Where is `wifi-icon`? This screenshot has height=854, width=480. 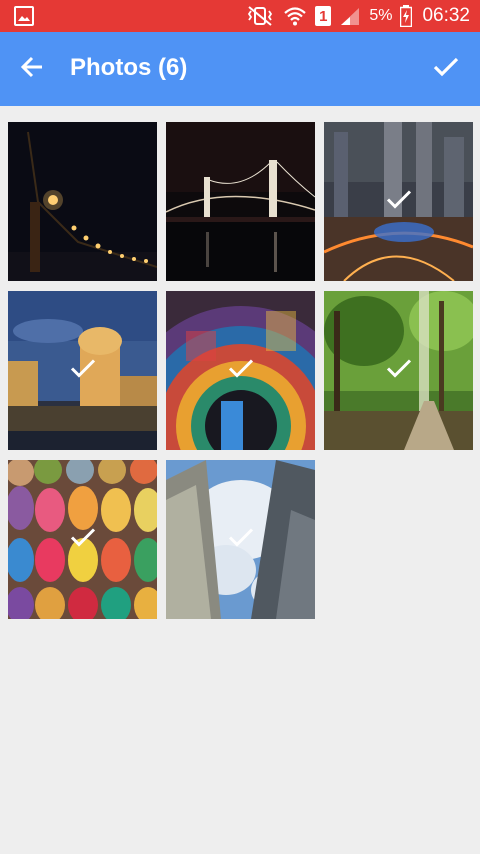
wifi-icon is located at coordinates (295, 16).